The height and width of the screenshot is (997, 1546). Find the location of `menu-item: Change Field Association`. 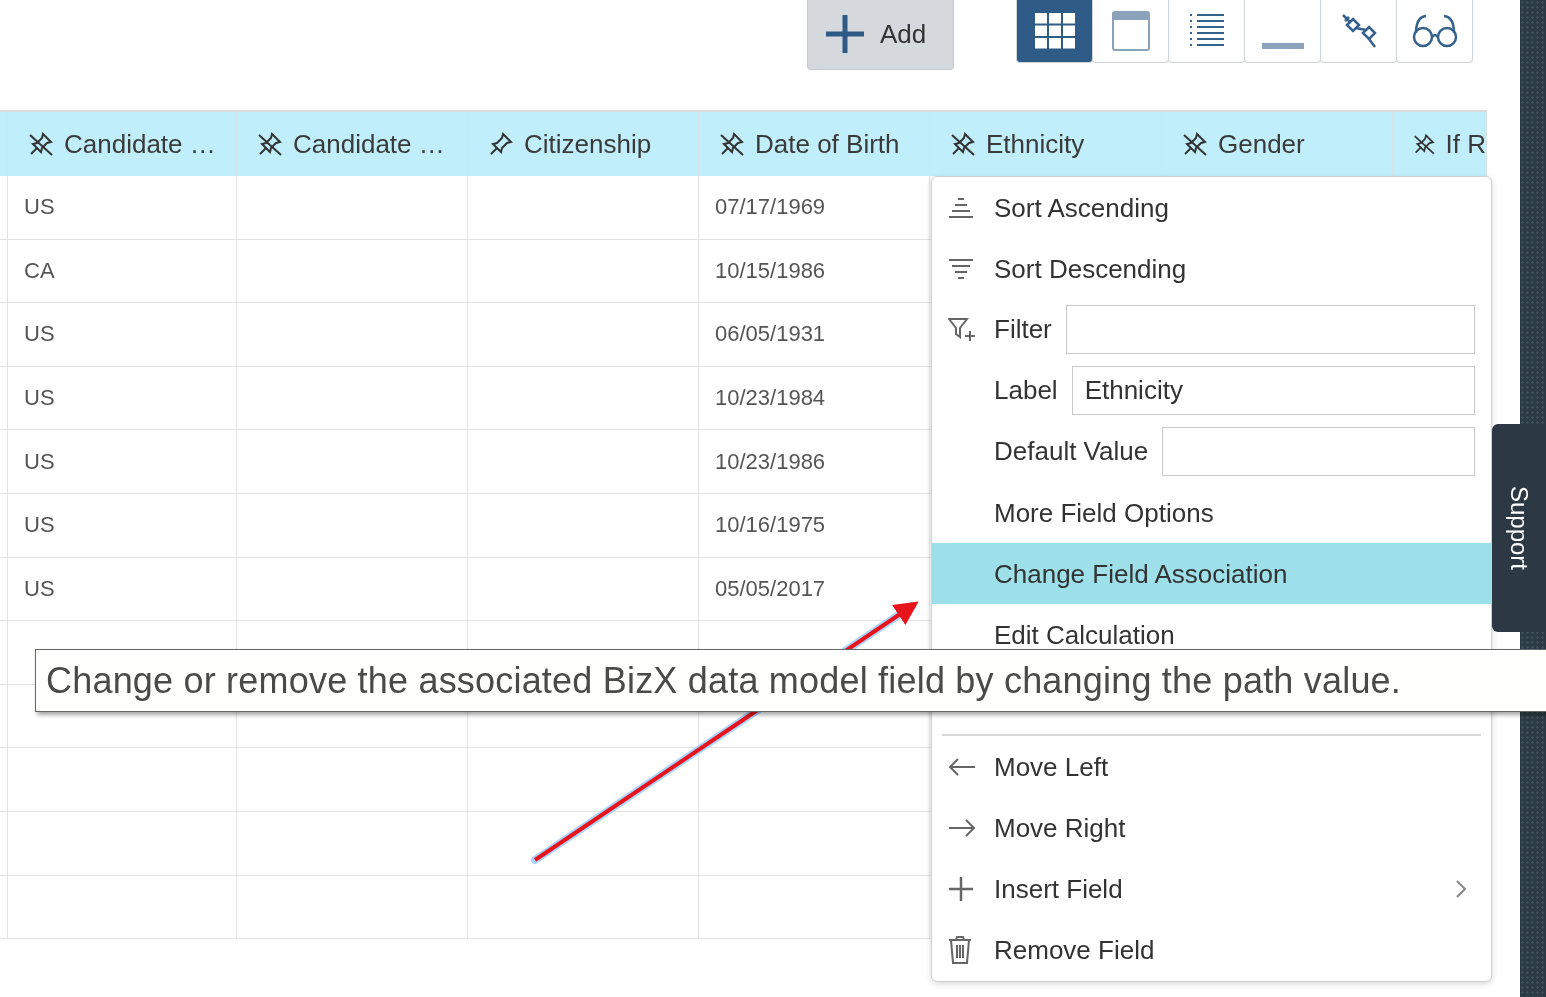

menu-item: Change Field Association is located at coordinates (1211, 573).